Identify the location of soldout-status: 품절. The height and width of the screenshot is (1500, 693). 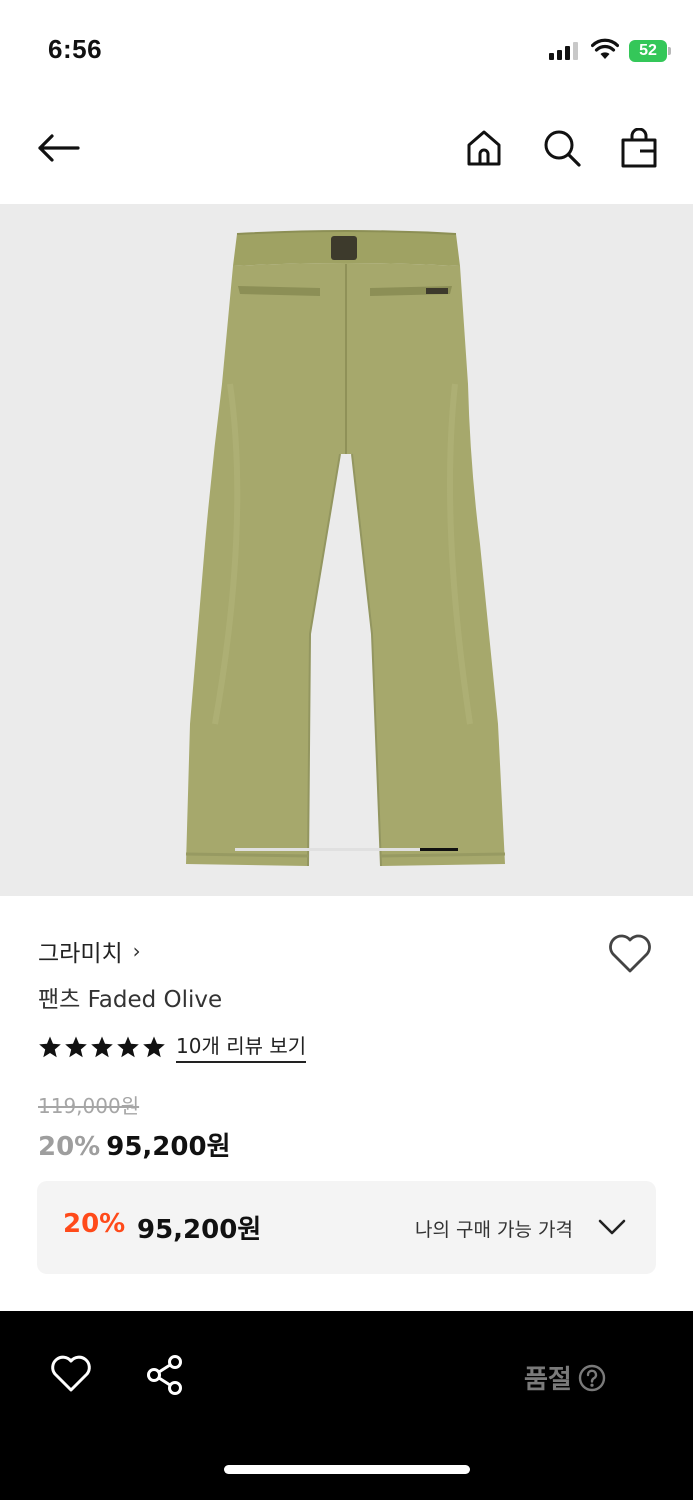
(565, 1377).